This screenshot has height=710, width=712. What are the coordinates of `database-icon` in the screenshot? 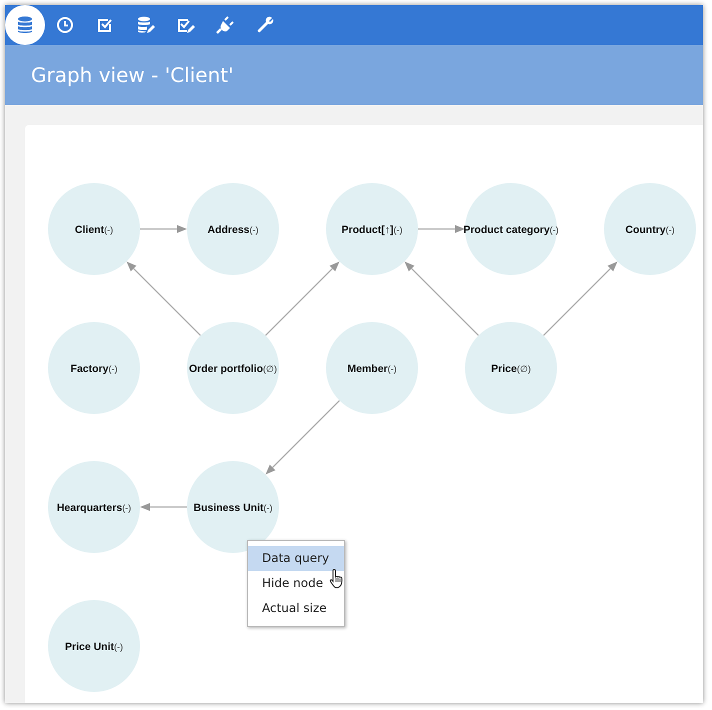 It's located at (25, 25).